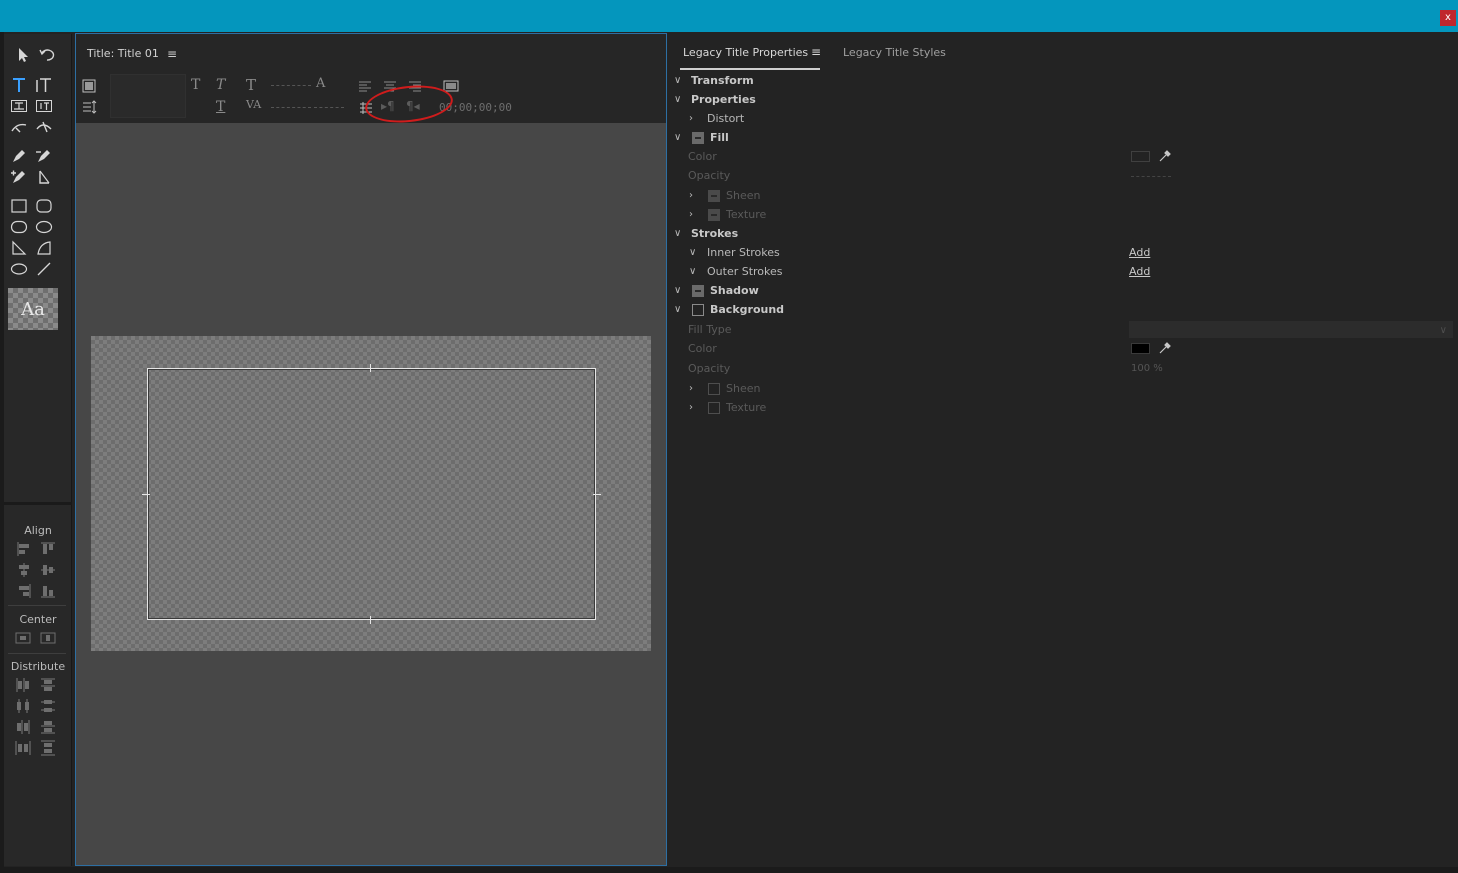 This screenshot has height=873, width=1458. I want to click on rectangle-tool-icon, so click(19, 206).